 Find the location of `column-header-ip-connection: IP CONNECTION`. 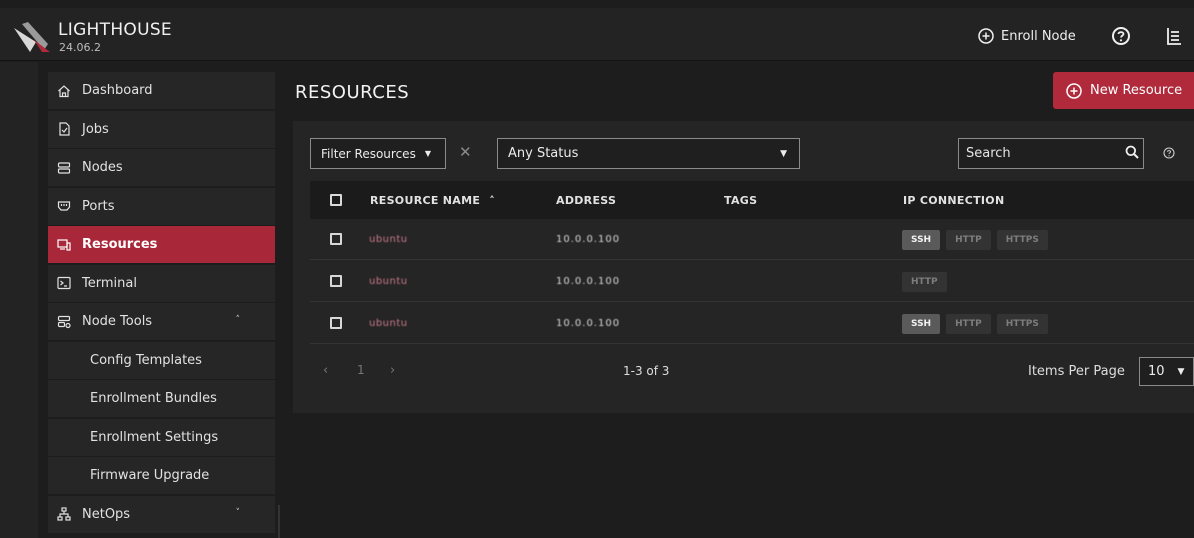

column-header-ip-connection: IP CONNECTION is located at coordinates (954, 200).